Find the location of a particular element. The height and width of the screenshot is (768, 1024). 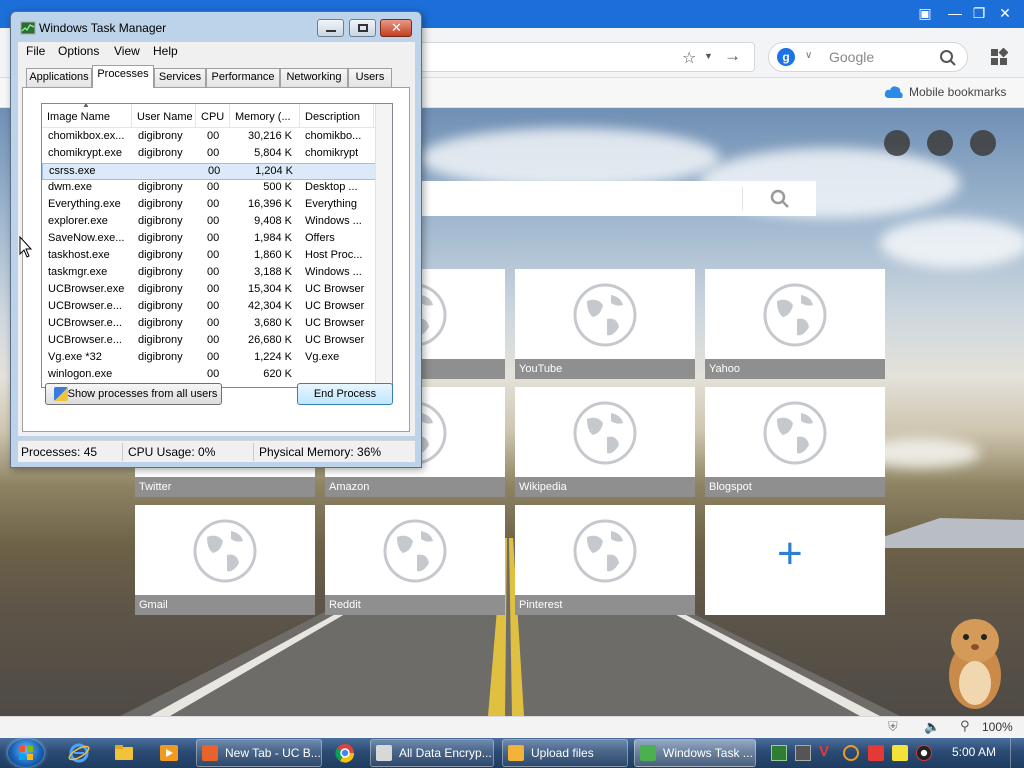

search-box: g ∨ Google is located at coordinates (868, 57).